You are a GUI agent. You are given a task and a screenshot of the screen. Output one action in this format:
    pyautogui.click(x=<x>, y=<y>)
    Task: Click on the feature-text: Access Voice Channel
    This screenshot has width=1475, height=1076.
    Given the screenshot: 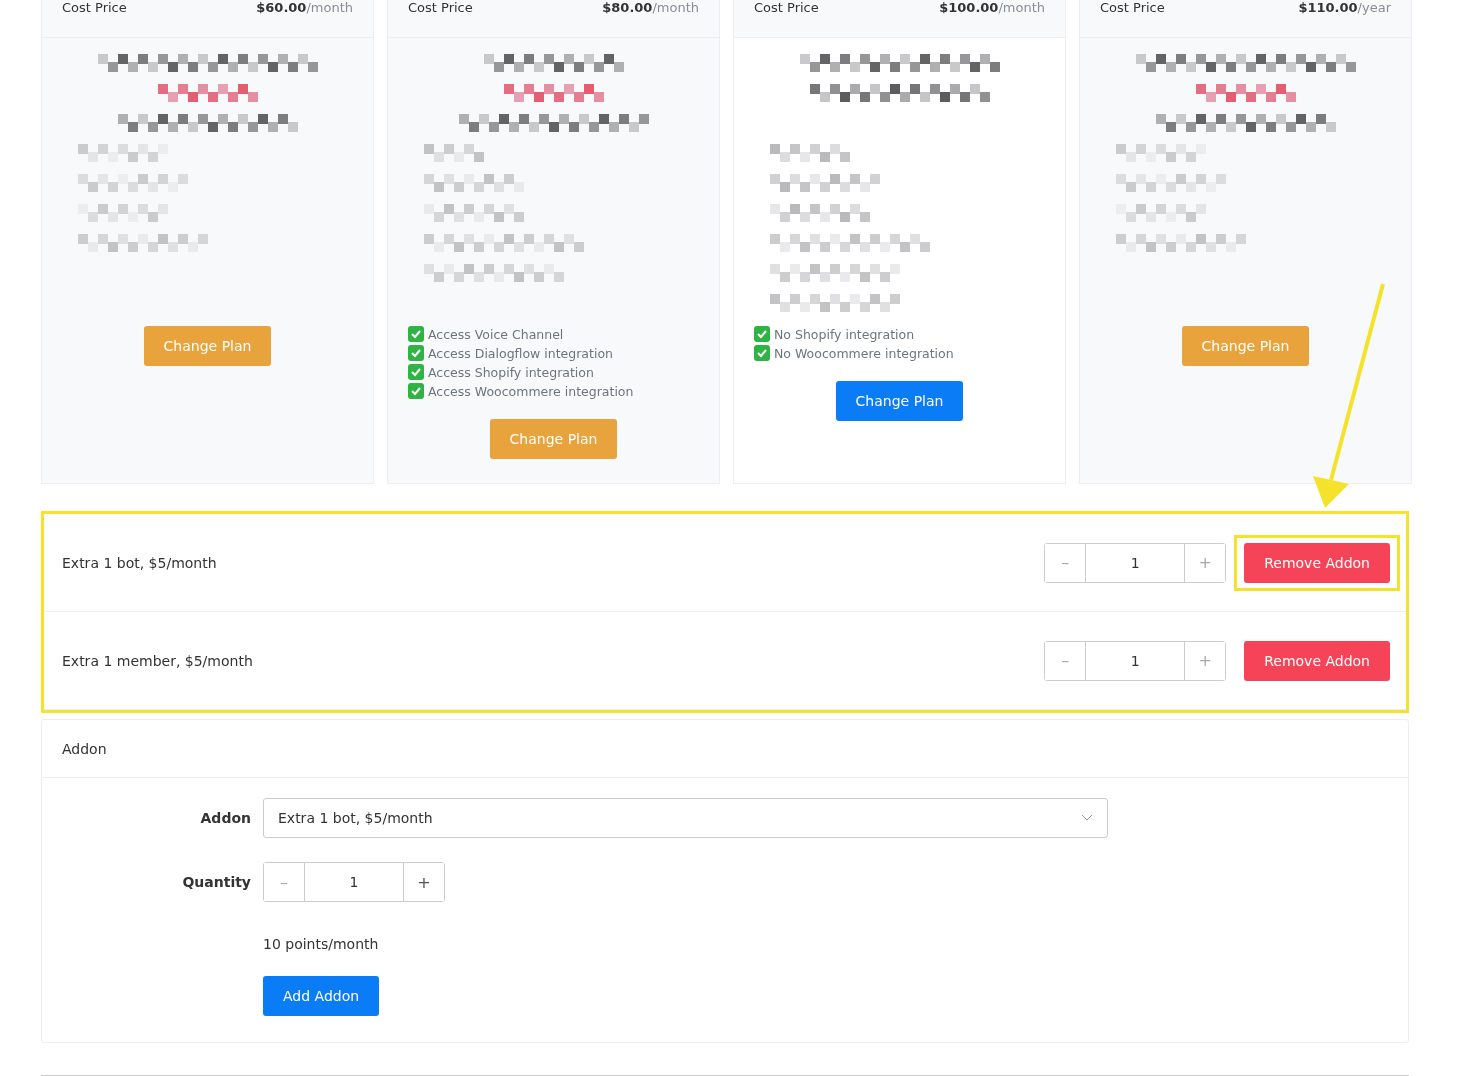 What is the action you would take?
    pyautogui.click(x=496, y=334)
    